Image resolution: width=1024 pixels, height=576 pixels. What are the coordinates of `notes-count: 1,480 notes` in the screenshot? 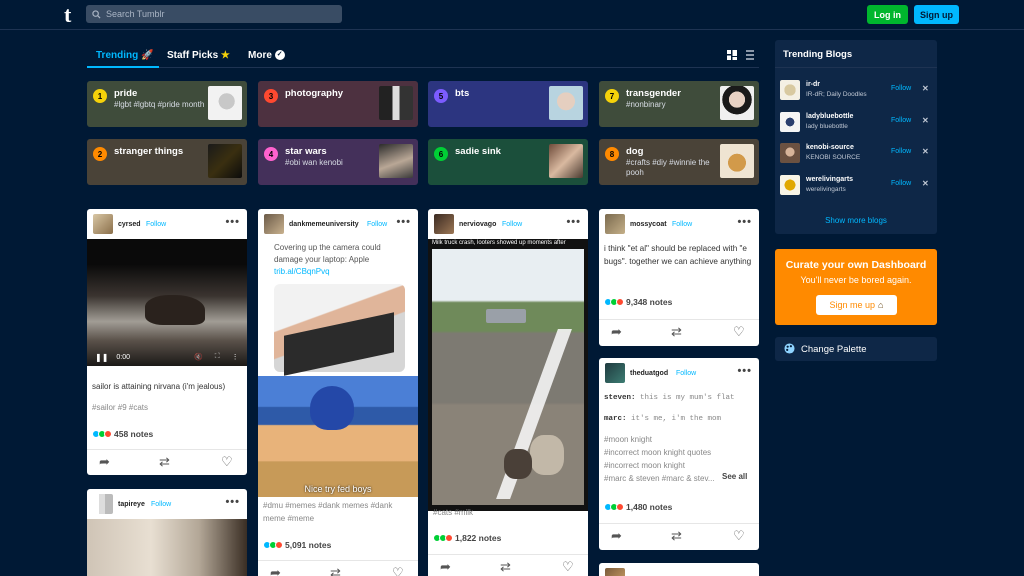 It's located at (638, 507).